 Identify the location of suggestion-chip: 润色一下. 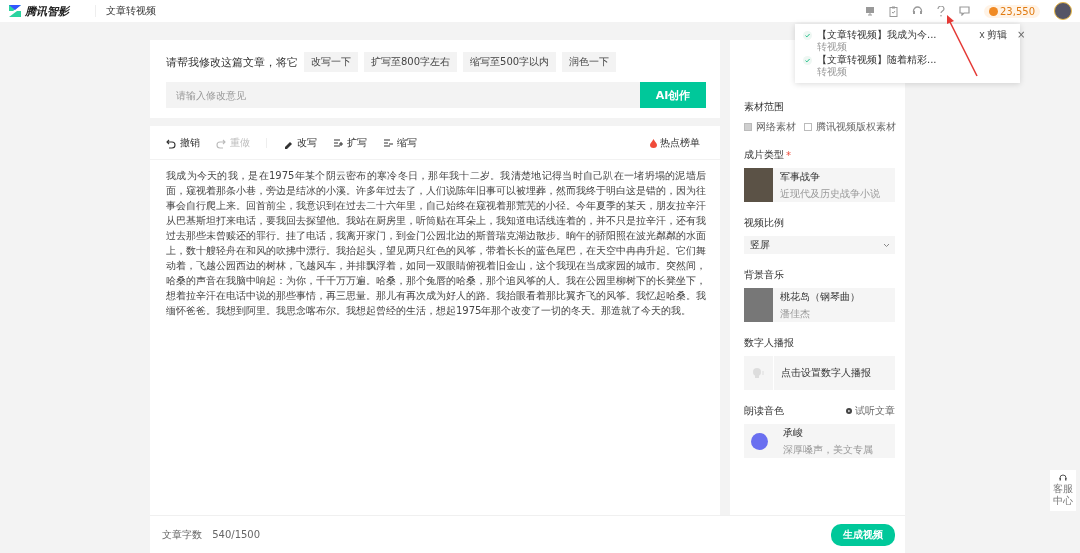
(589, 62).